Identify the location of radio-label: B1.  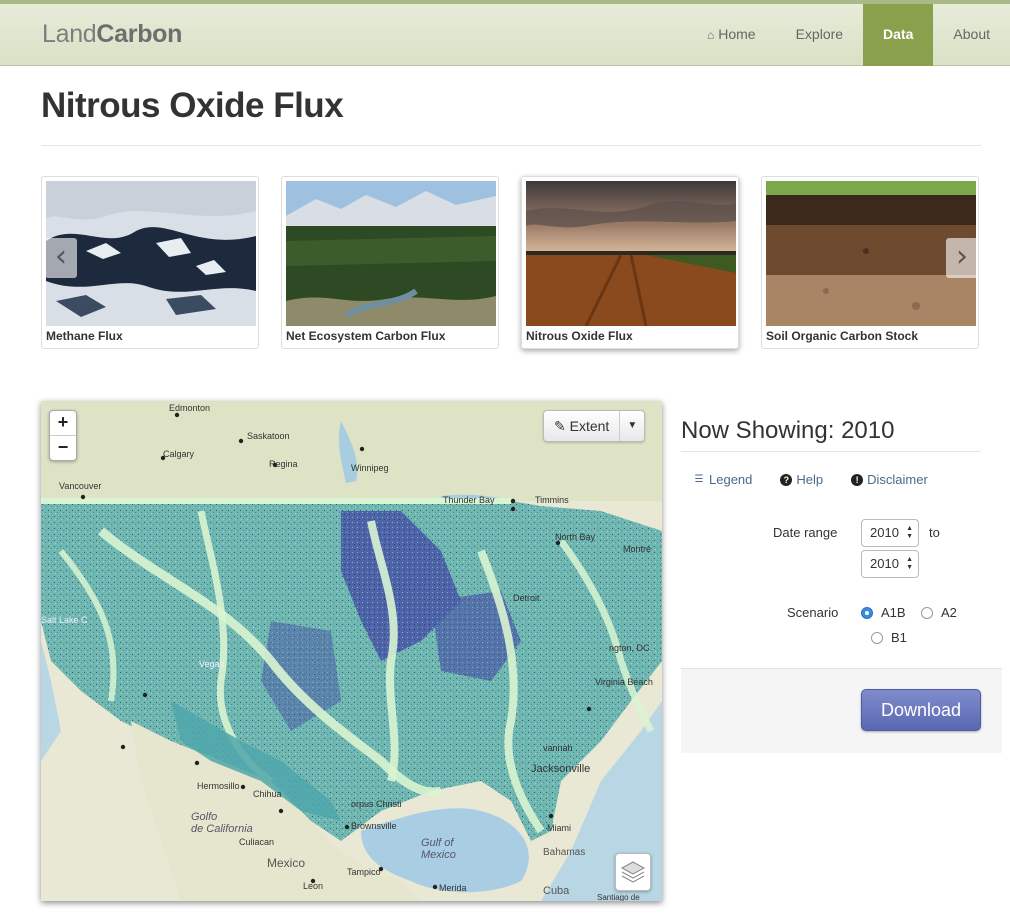
(899, 637).